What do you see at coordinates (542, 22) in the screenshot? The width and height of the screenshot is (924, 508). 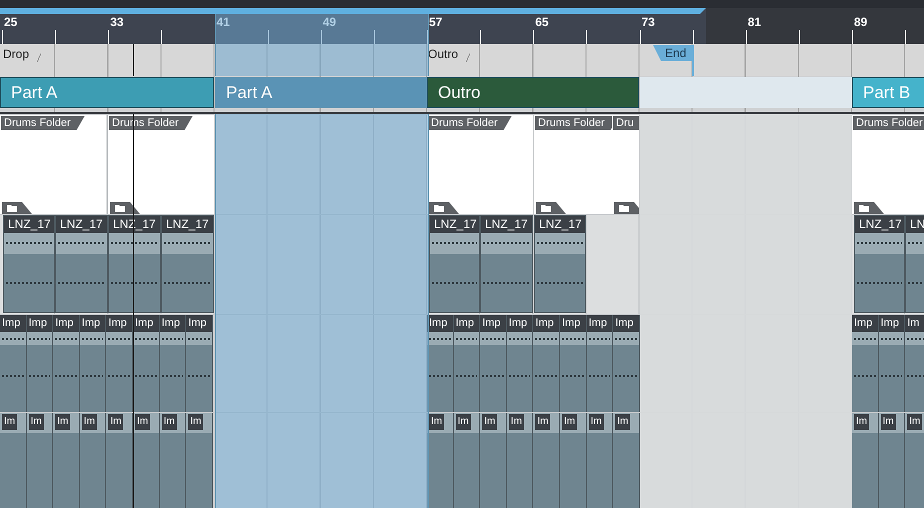 I see `bar-number: 65` at bounding box center [542, 22].